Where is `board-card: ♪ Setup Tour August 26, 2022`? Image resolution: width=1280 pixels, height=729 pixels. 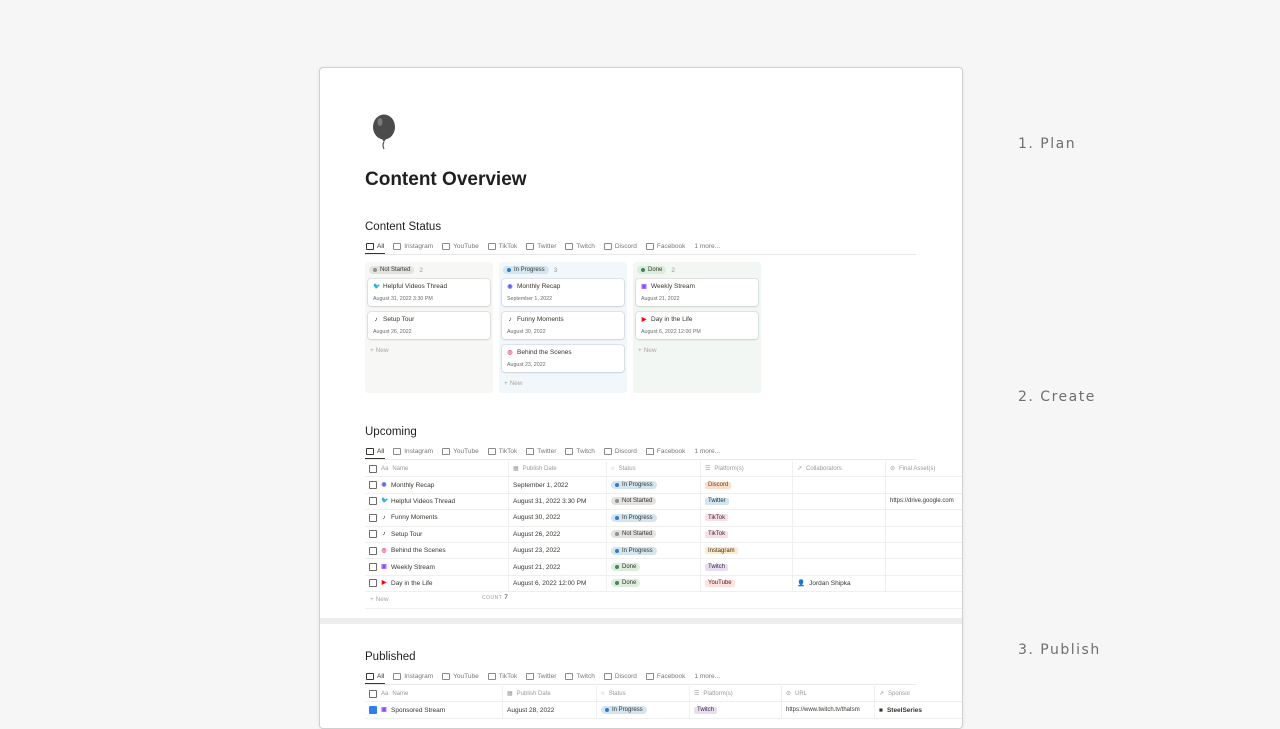
board-card: ♪ Setup Tour August 26, 2022 is located at coordinates (429, 325).